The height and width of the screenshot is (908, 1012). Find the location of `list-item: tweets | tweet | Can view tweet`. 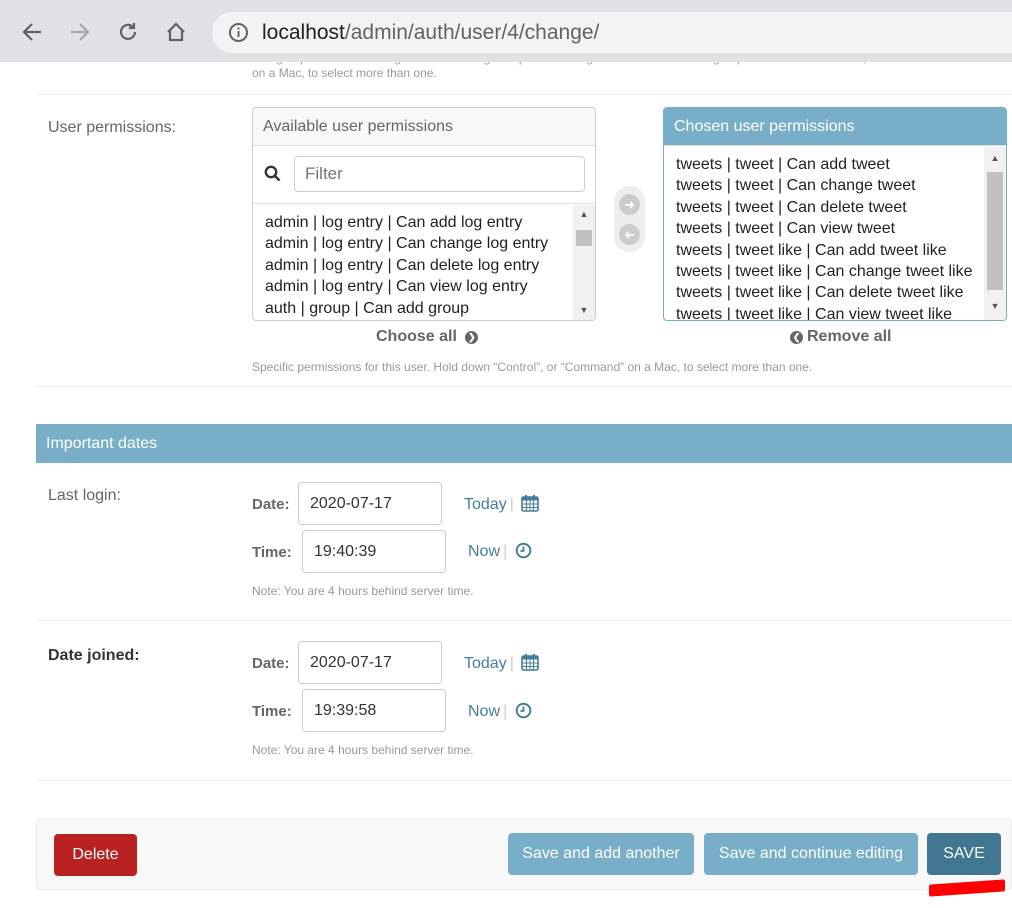

list-item: tweets | tweet | Can view tweet is located at coordinates (830, 228).